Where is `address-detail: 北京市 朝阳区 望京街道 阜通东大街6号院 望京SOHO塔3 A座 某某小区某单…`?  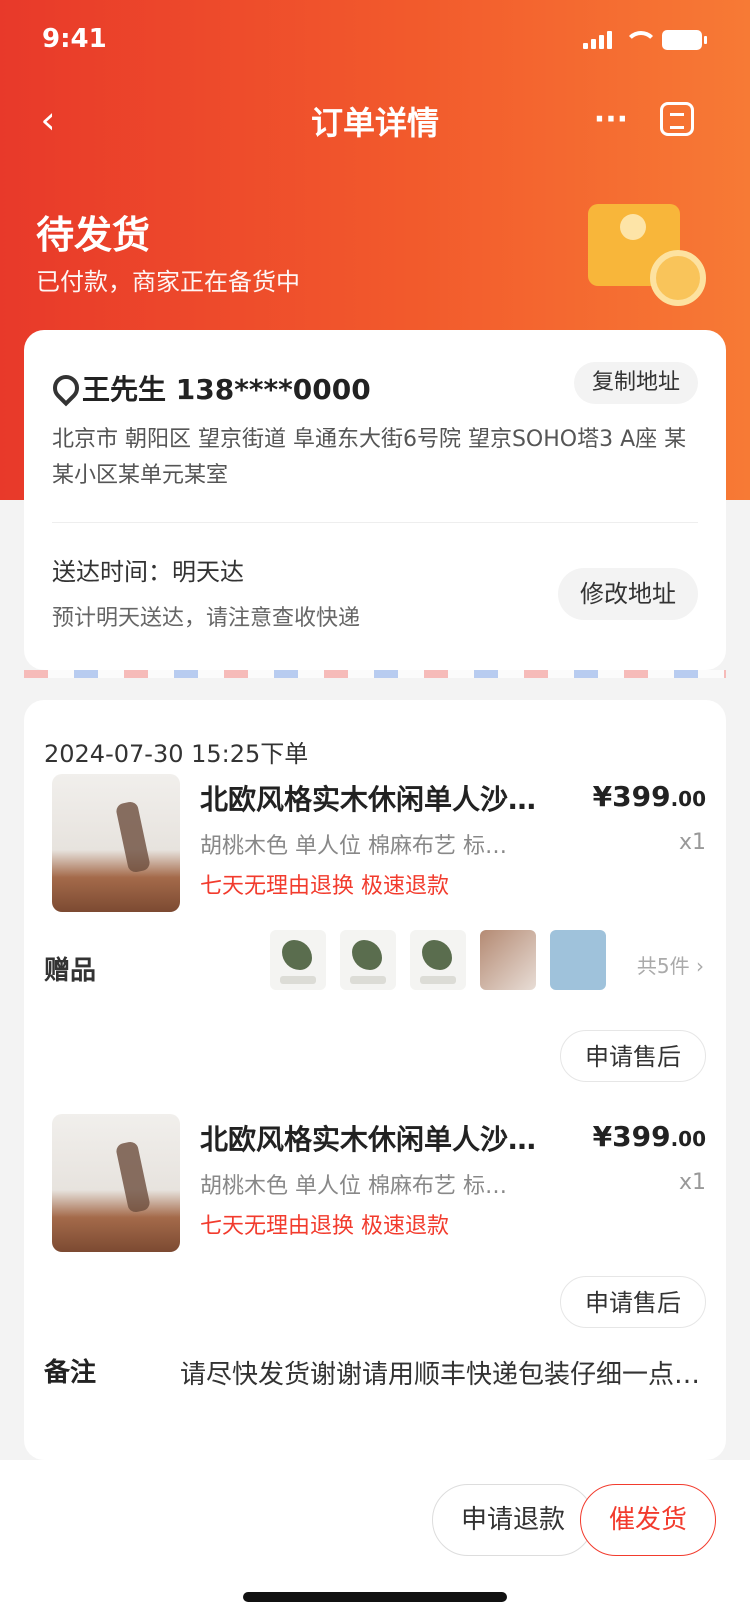
address-detail: 北京市 朝阳区 望京街道 阜通东大街6号院 望京SOHO塔3 A座 某某小区某单… is located at coordinates (369, 457).